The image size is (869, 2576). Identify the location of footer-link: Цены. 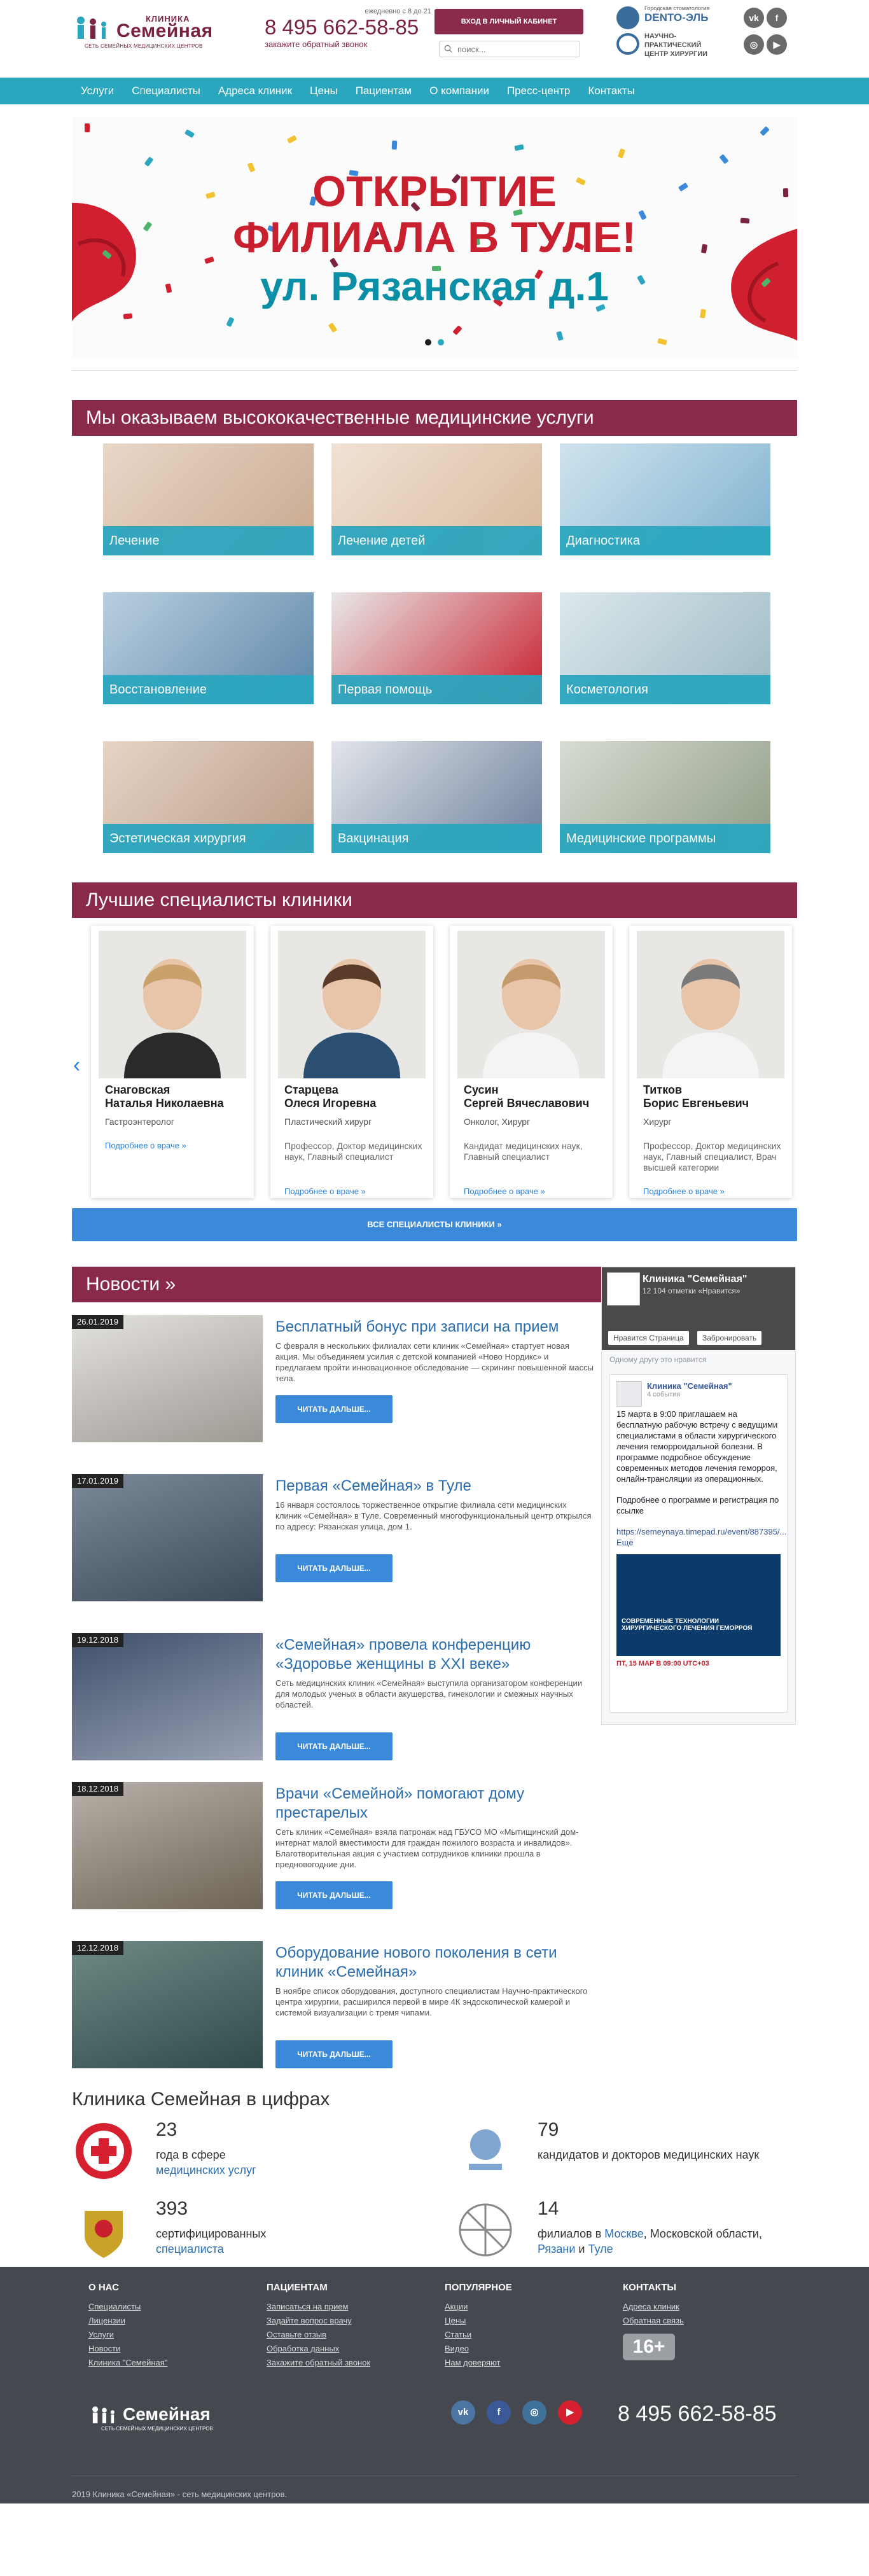
(521, 2320).